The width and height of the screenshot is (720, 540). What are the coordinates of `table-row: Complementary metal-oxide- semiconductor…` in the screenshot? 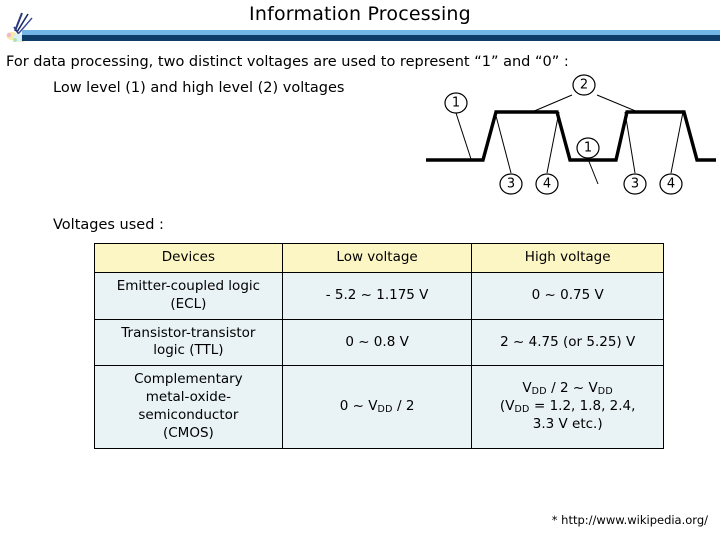 It's located at (379, 407).